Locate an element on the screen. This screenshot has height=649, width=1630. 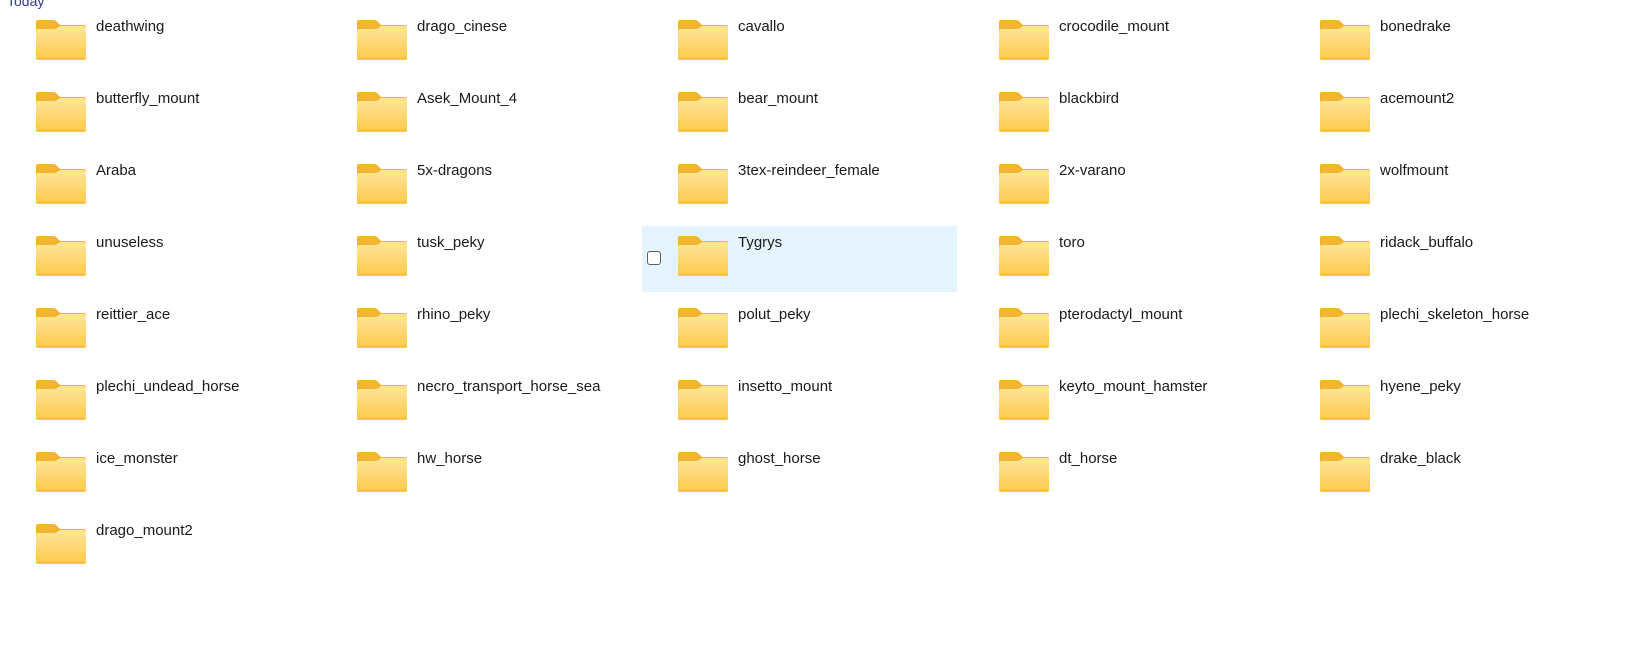
folder-name: blackbird is located at coordinates (1089, 98).